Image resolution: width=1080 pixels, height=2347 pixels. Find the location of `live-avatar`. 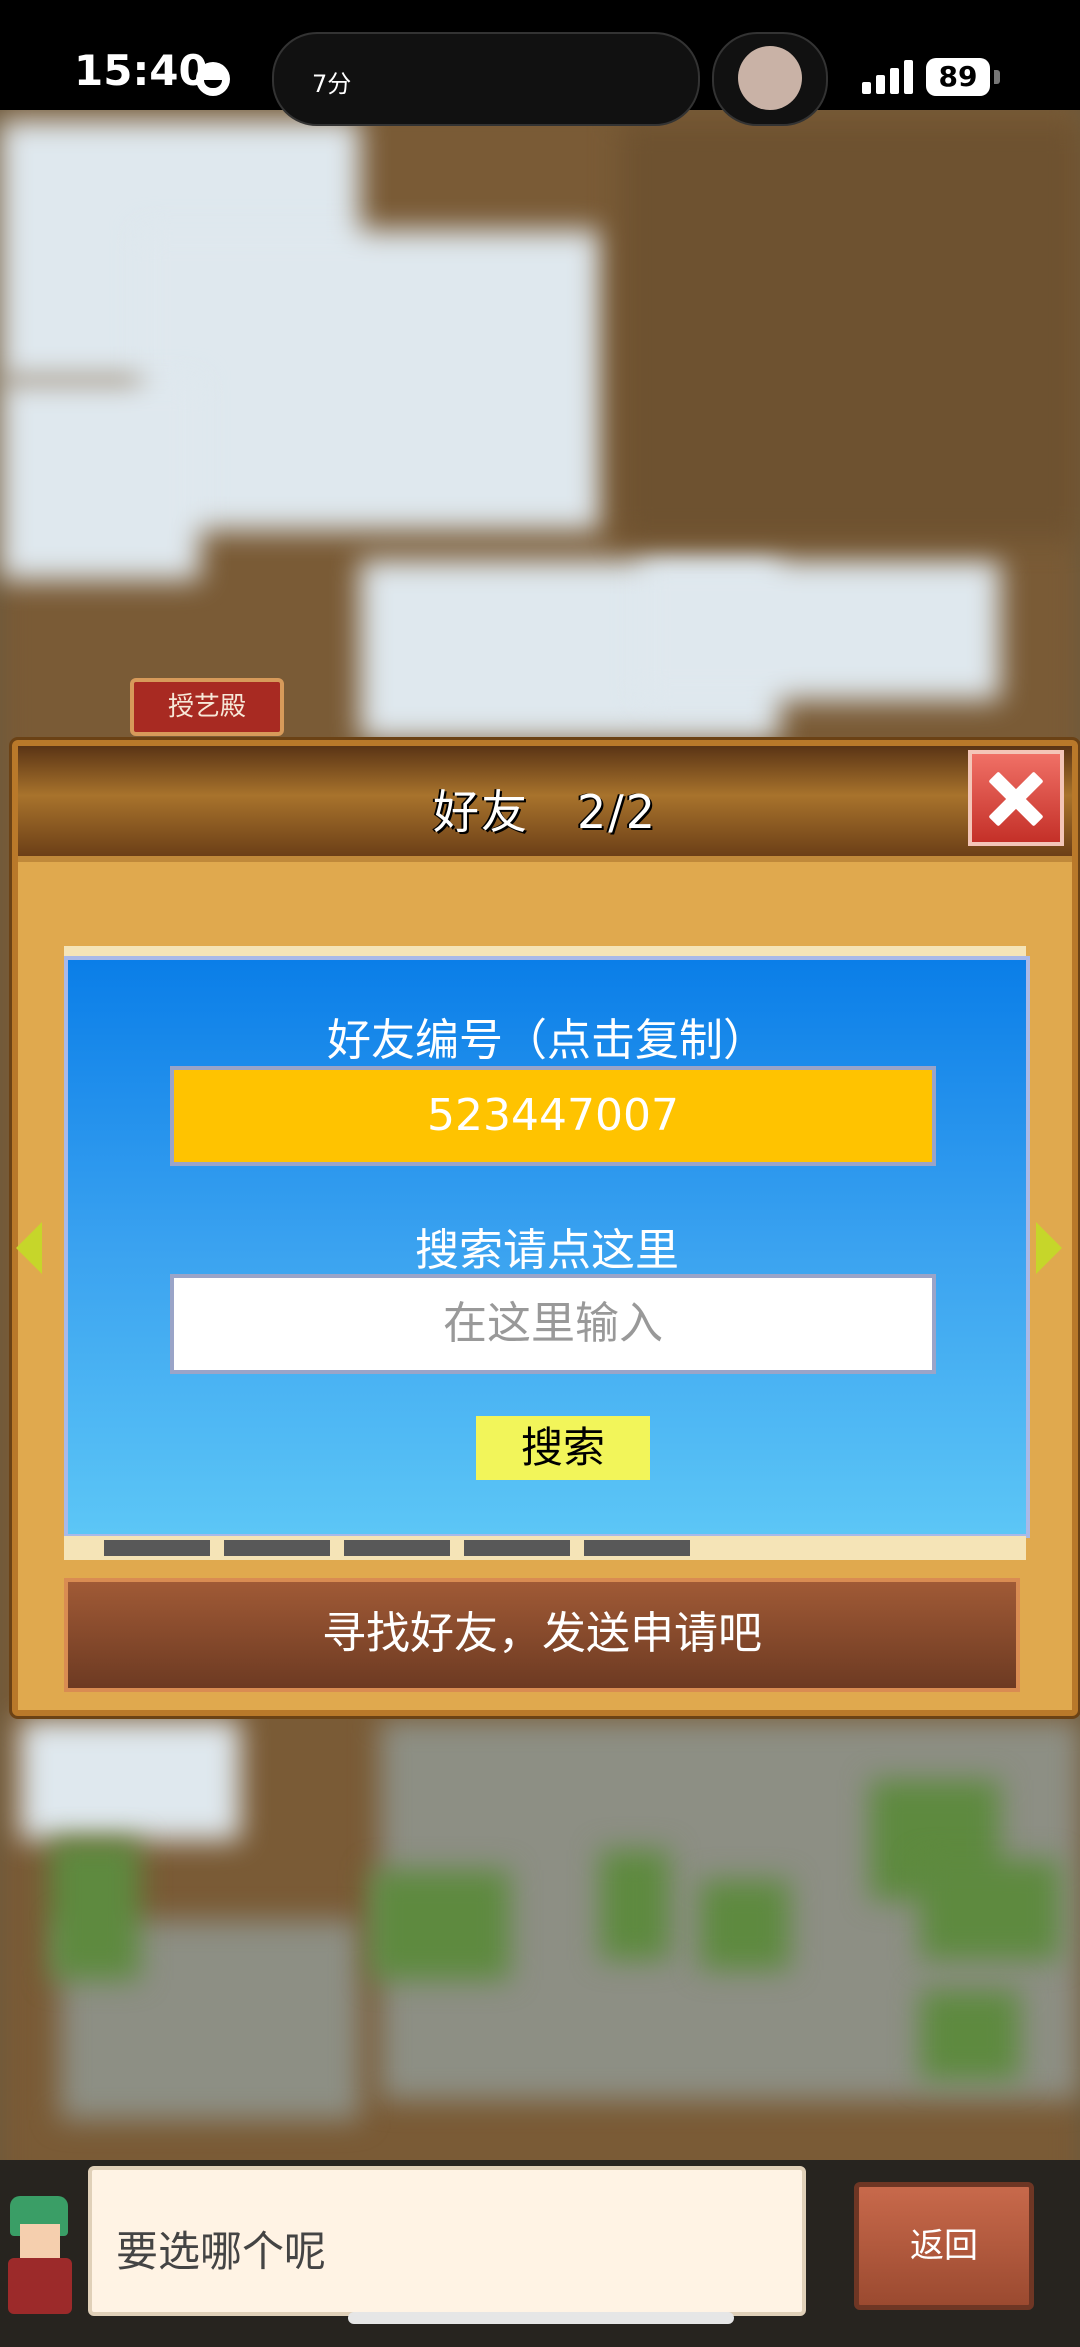

live-avatar is located at coordinates (770, 78).